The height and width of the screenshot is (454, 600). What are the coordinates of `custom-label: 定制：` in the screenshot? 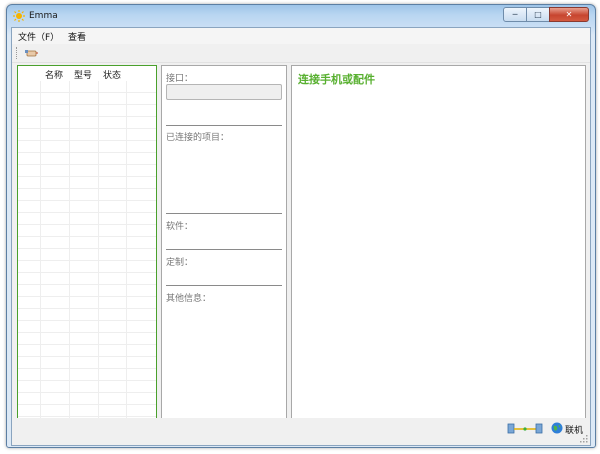 It's located at (180, 263).